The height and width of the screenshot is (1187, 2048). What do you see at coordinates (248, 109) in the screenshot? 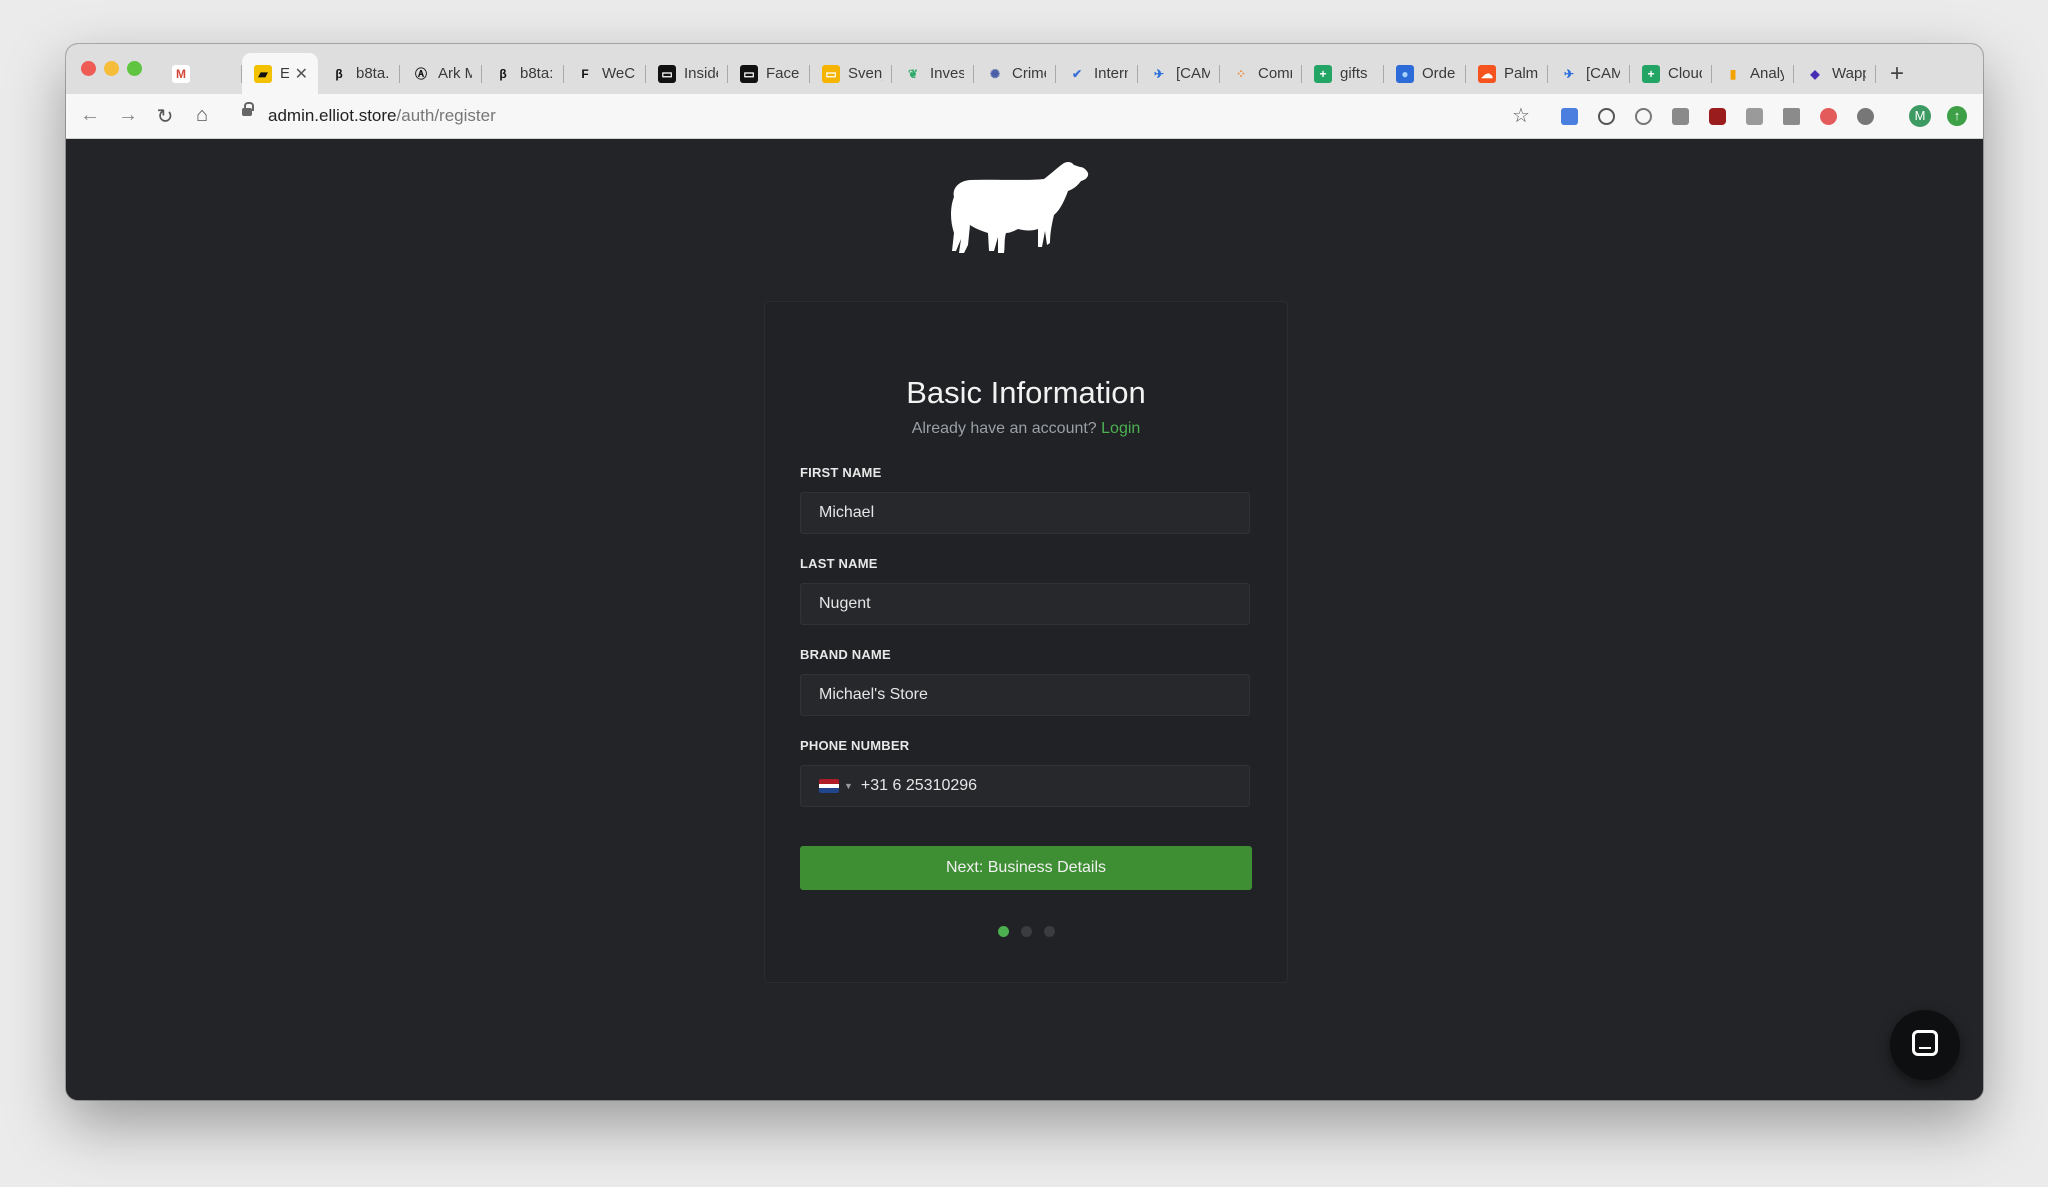
I see `lock-icon` at bounding box center [248, 109].